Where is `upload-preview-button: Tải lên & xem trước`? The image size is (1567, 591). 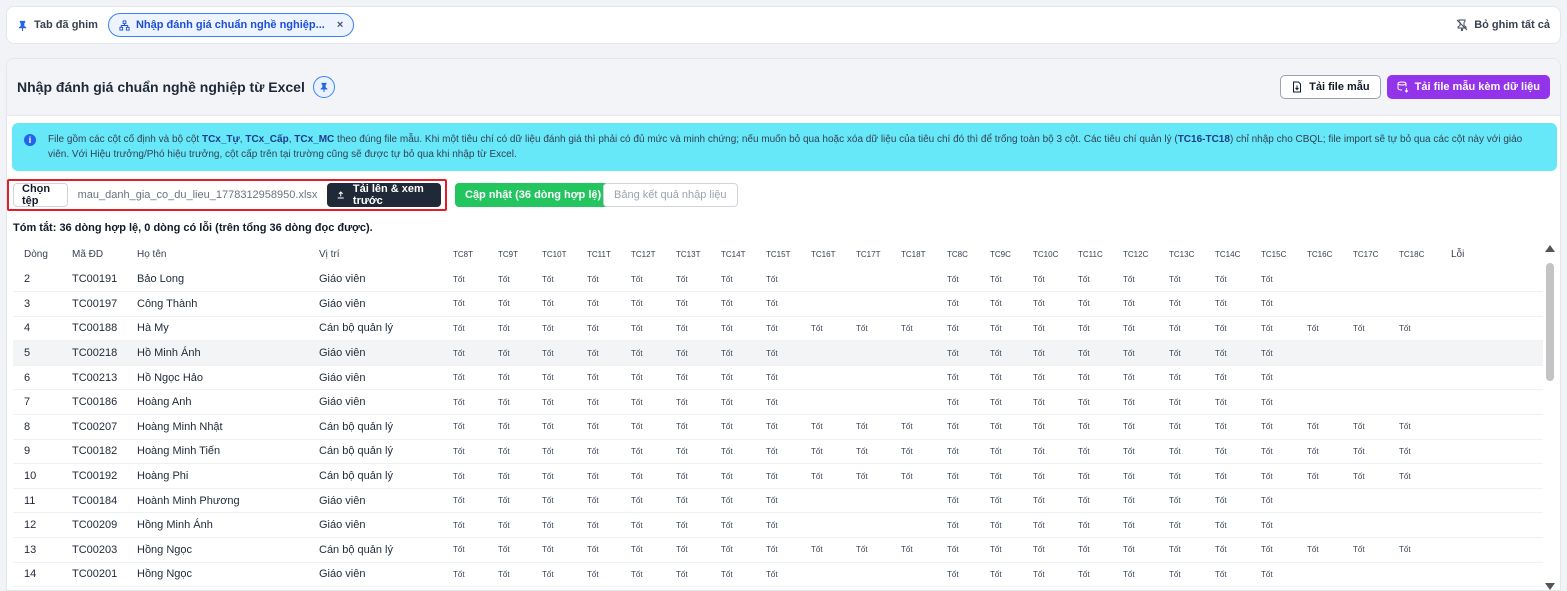 upload-preview-button: Tải lên & xem trước is located at coordinates (384, 195).